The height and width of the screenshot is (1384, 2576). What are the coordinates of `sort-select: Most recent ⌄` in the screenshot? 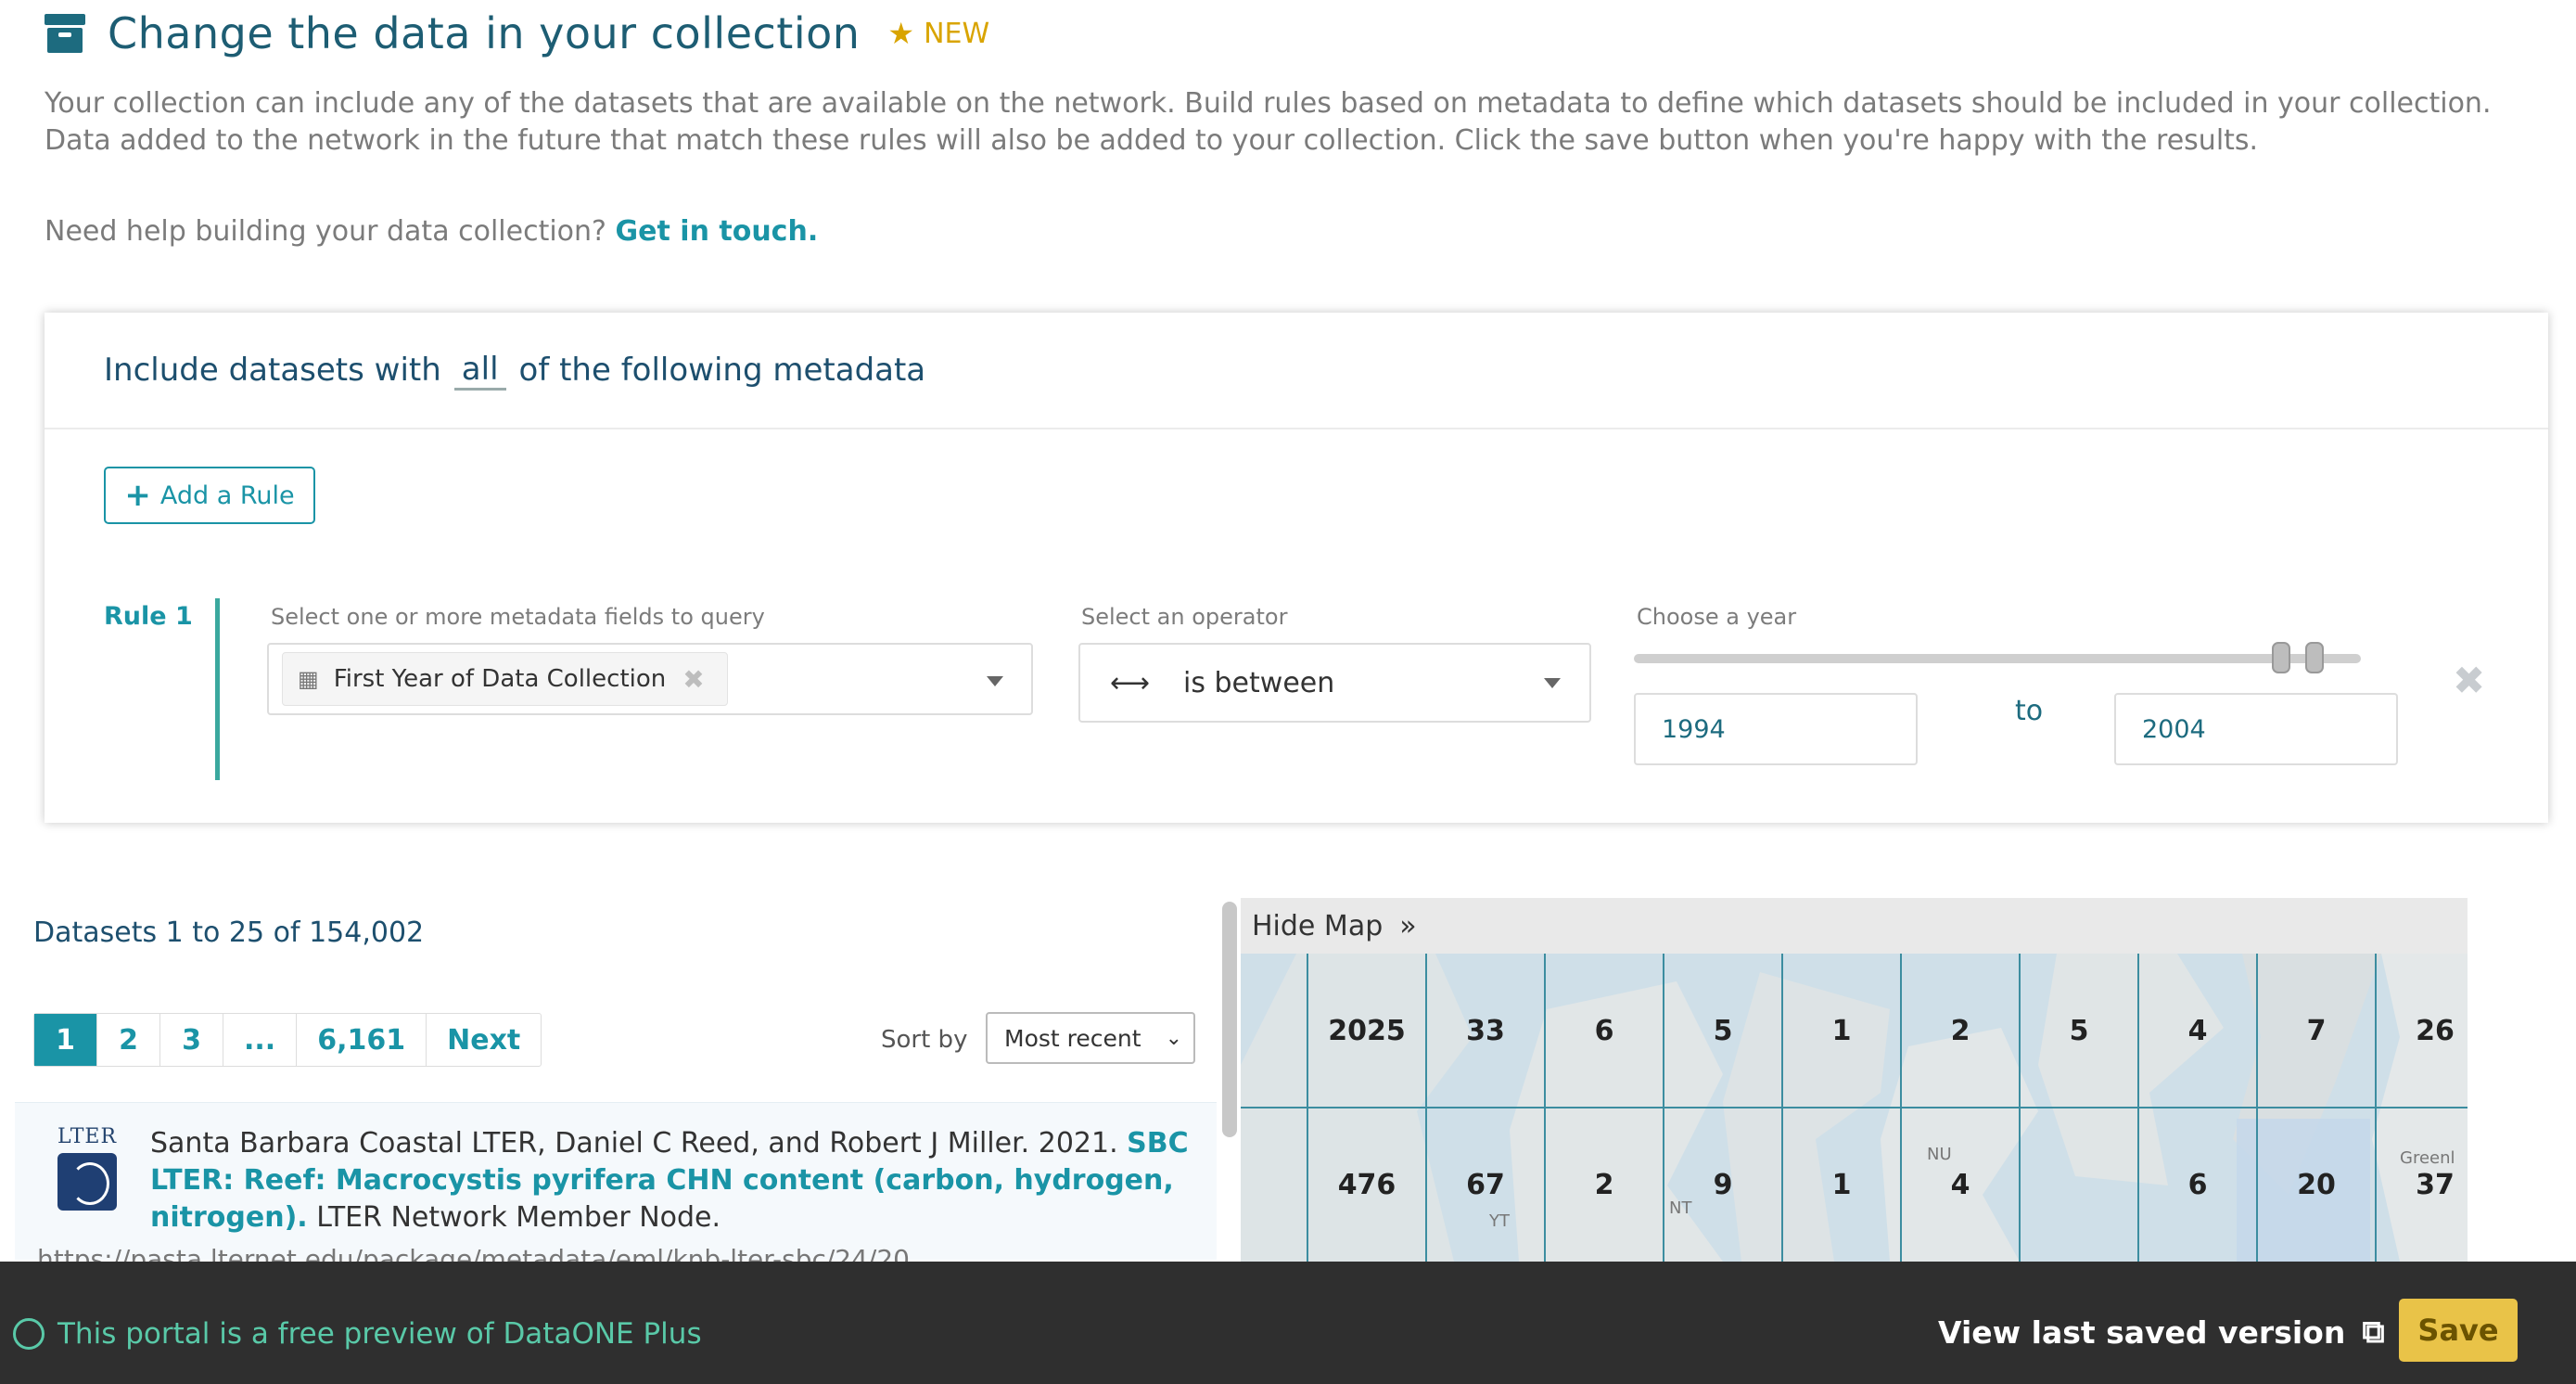 It's located at (1090, 1038).